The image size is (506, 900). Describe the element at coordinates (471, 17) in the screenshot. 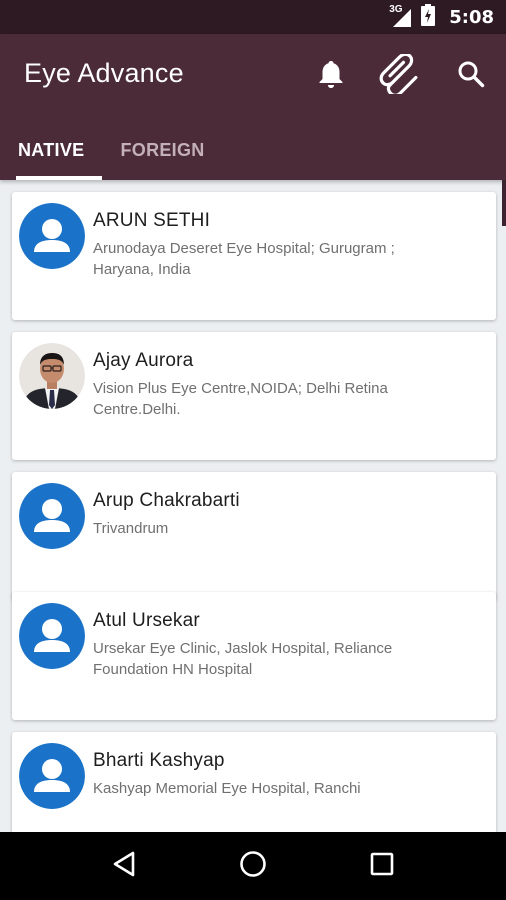

I see `clock: 5:08` at that location.